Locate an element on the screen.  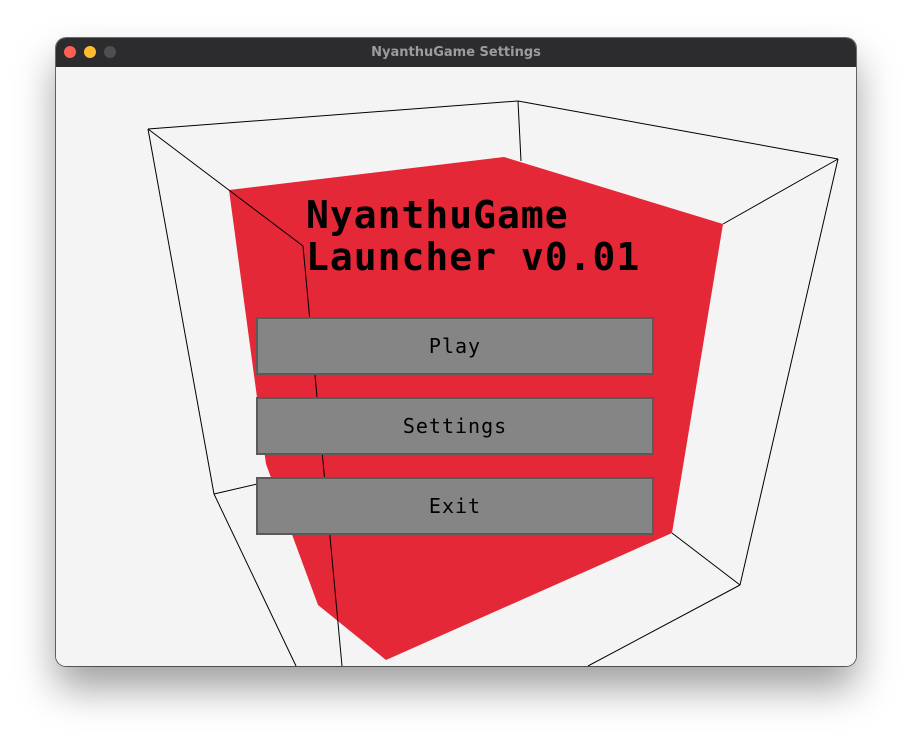
settings-button-label: Settings is located at coordinates (455, 426).